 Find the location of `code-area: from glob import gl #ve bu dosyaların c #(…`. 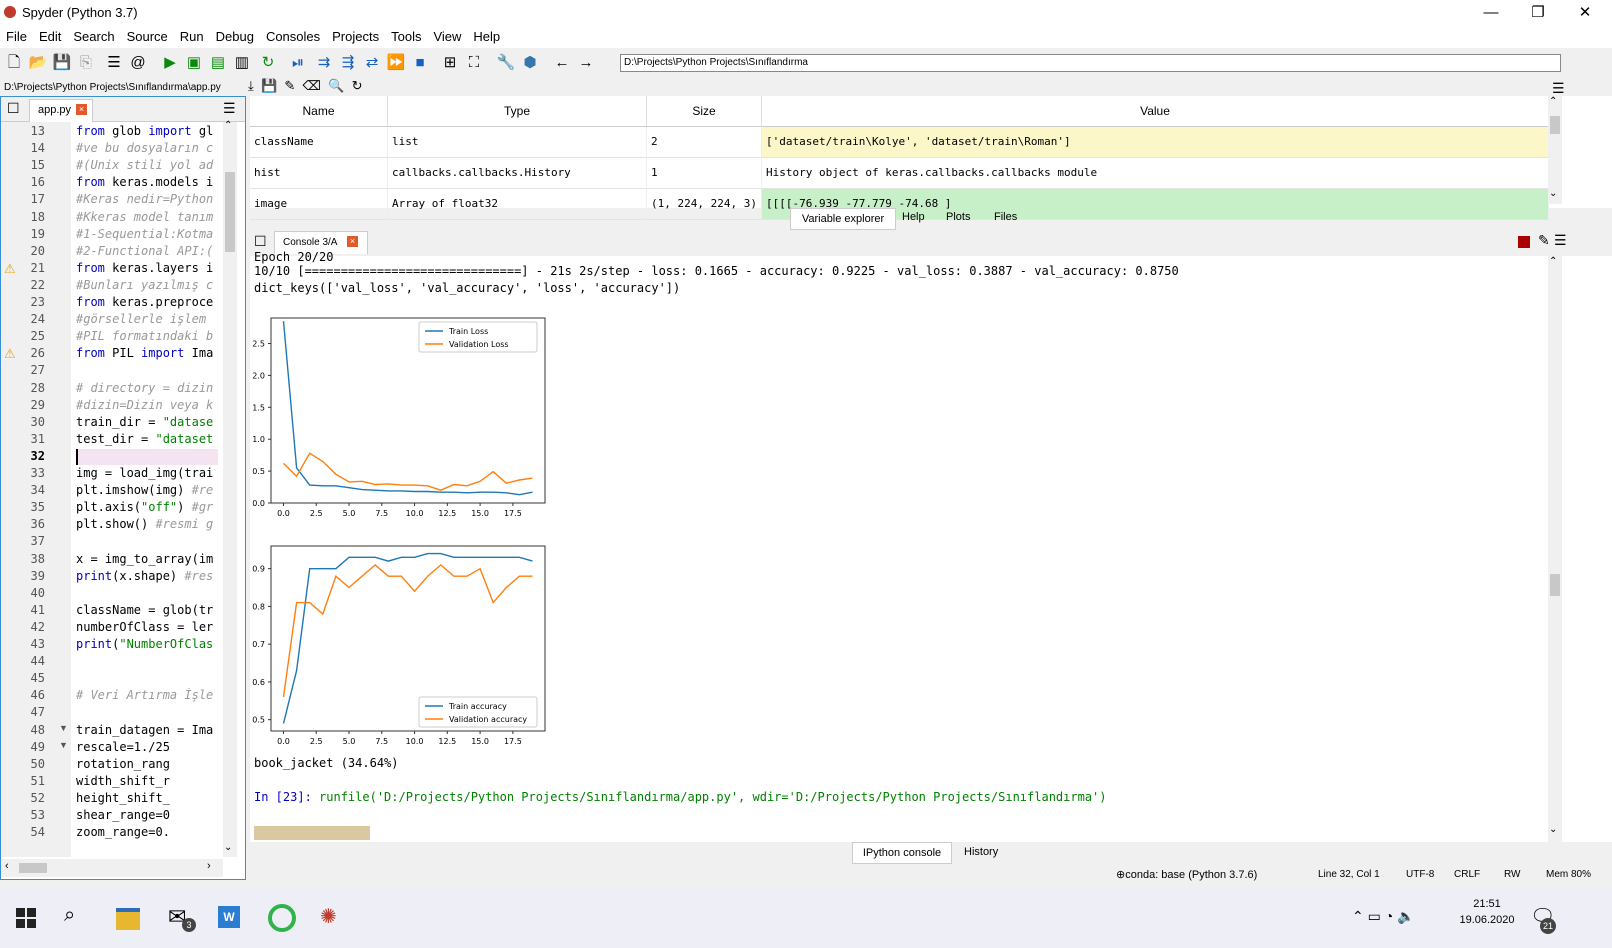

code-area: from glob import gl #ve bu dosyaların c #(… is located at coordinates (111, 489).